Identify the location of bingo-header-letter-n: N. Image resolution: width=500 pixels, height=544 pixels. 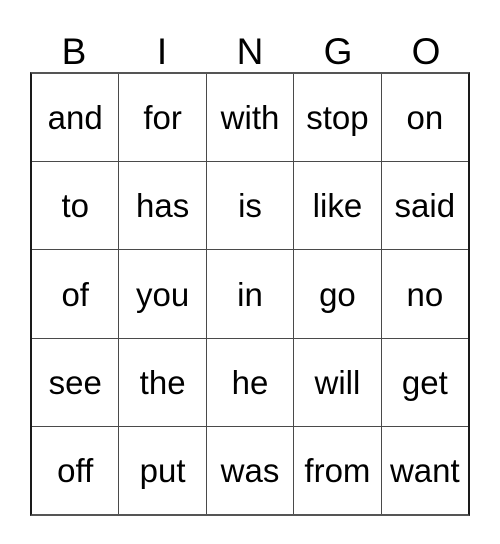
(250, 51).